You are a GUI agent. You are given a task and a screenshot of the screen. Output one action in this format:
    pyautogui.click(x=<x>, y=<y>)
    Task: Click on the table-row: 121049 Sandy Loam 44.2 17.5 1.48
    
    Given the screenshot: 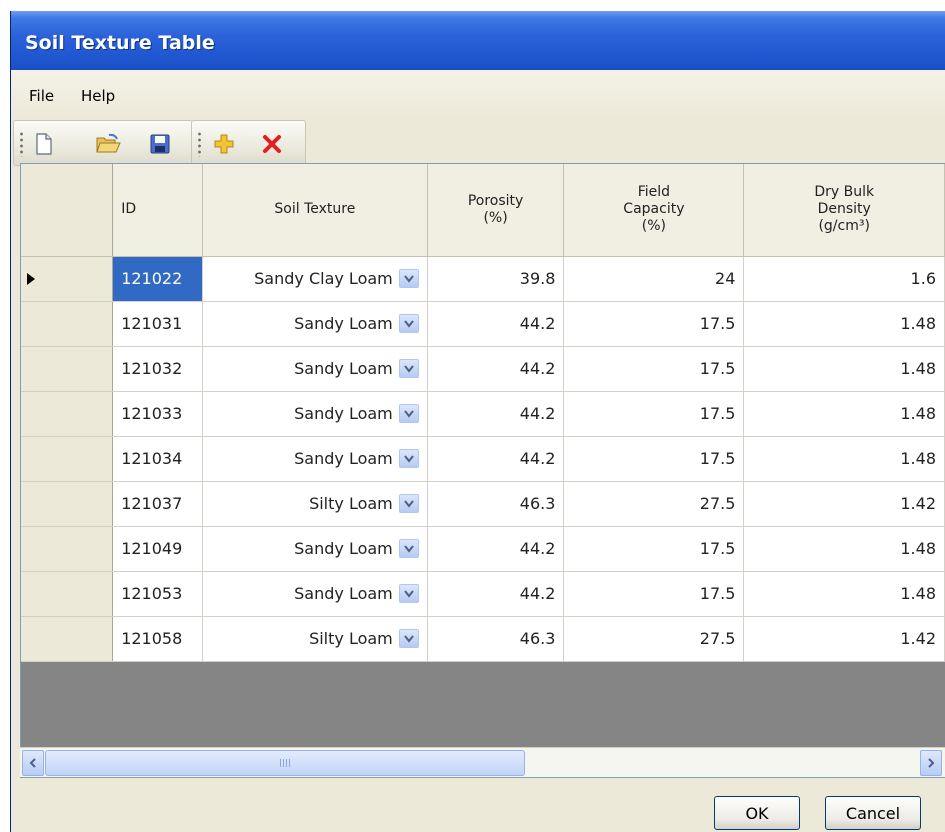 What is the action you would take?
    pyautogui.click(x=483, y=549)
    